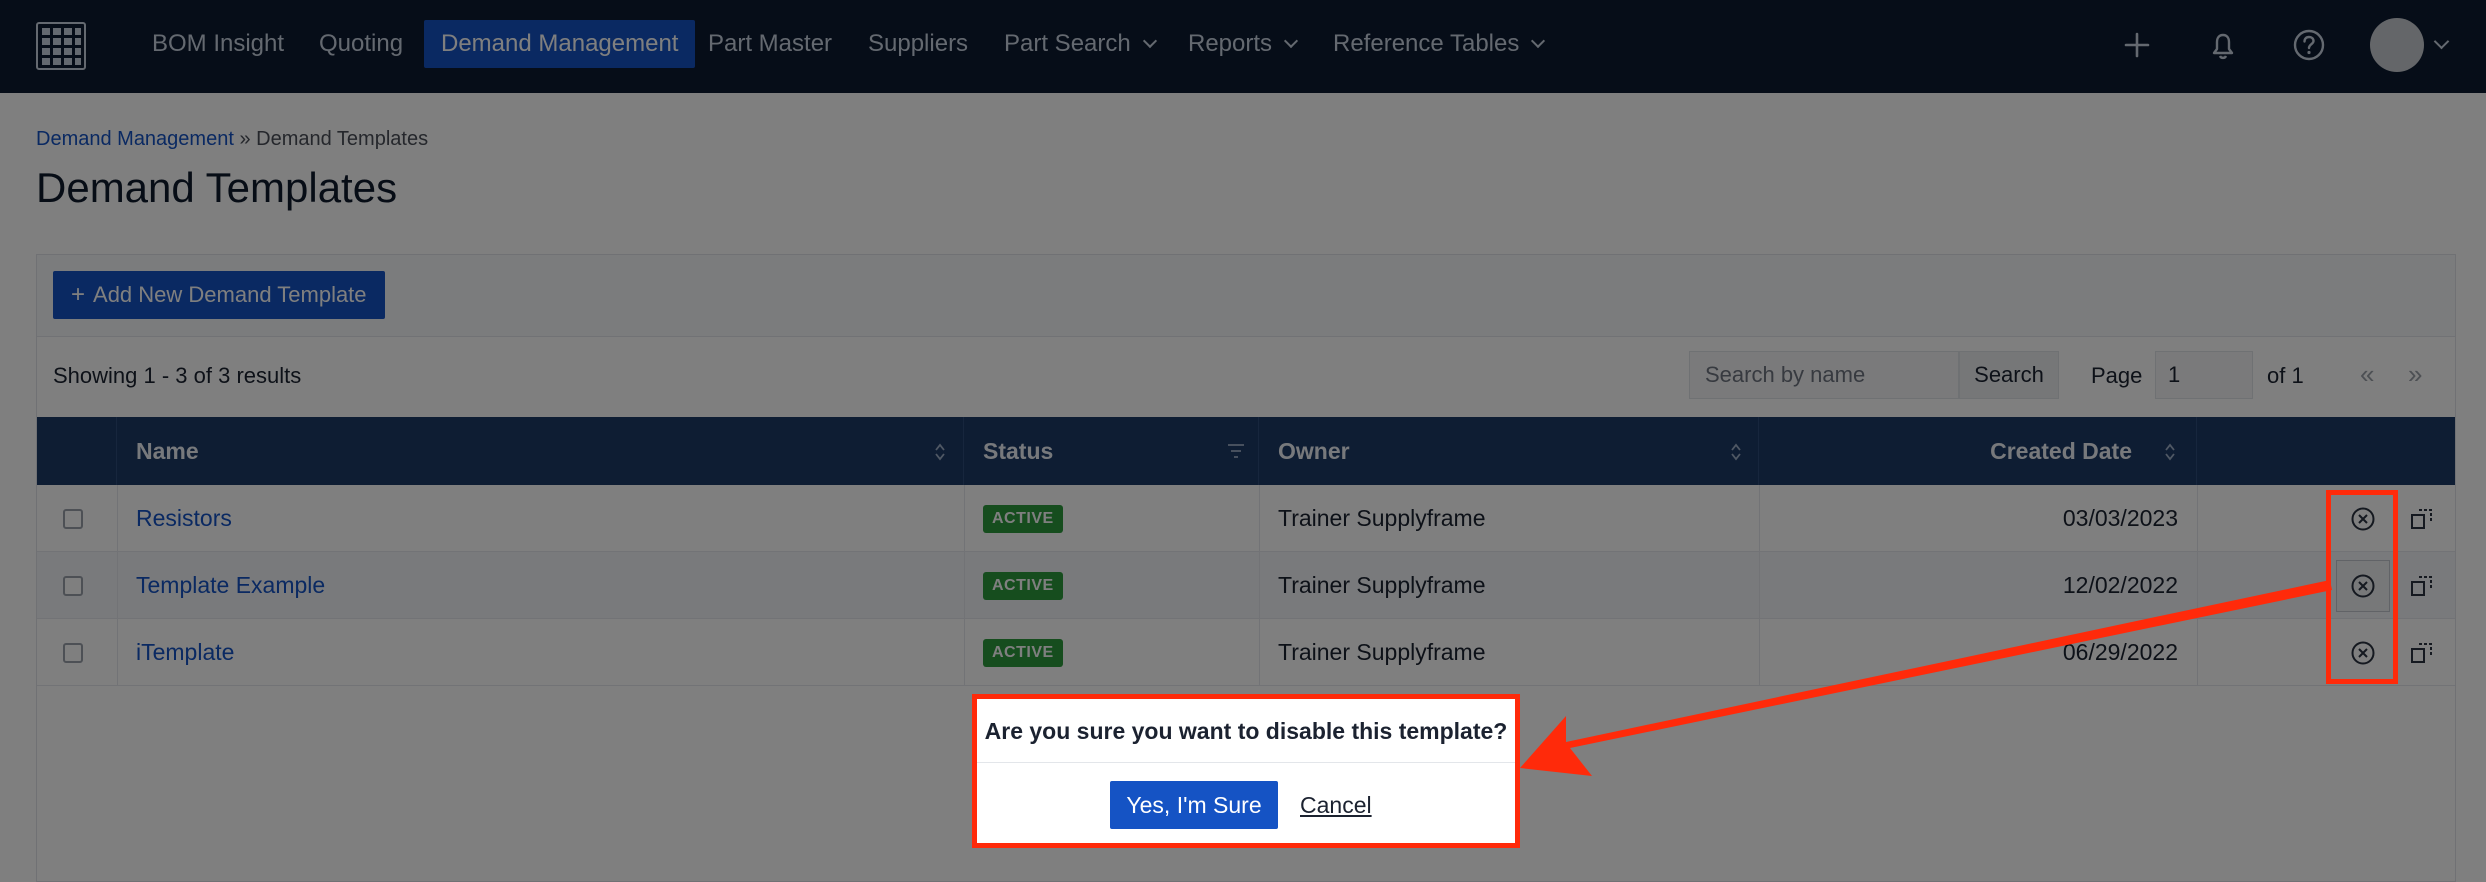 This screenshot has height=882, width=2486. What do you see at coordinates (1194, 805) in the screenshot?
I see `confirm-yes-button: Yes, I'm Sure` at bounding box center [1194, 805].